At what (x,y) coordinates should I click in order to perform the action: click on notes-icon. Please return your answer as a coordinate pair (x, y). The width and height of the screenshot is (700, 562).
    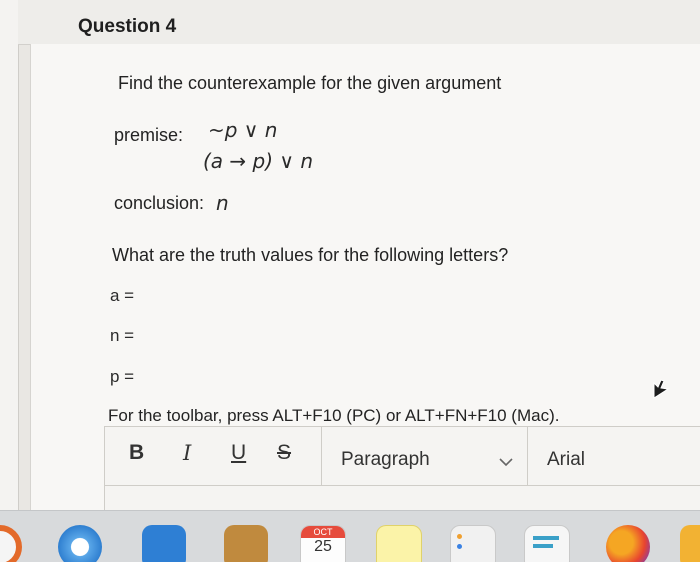
    Looking at the image, I should click on (399, 543).